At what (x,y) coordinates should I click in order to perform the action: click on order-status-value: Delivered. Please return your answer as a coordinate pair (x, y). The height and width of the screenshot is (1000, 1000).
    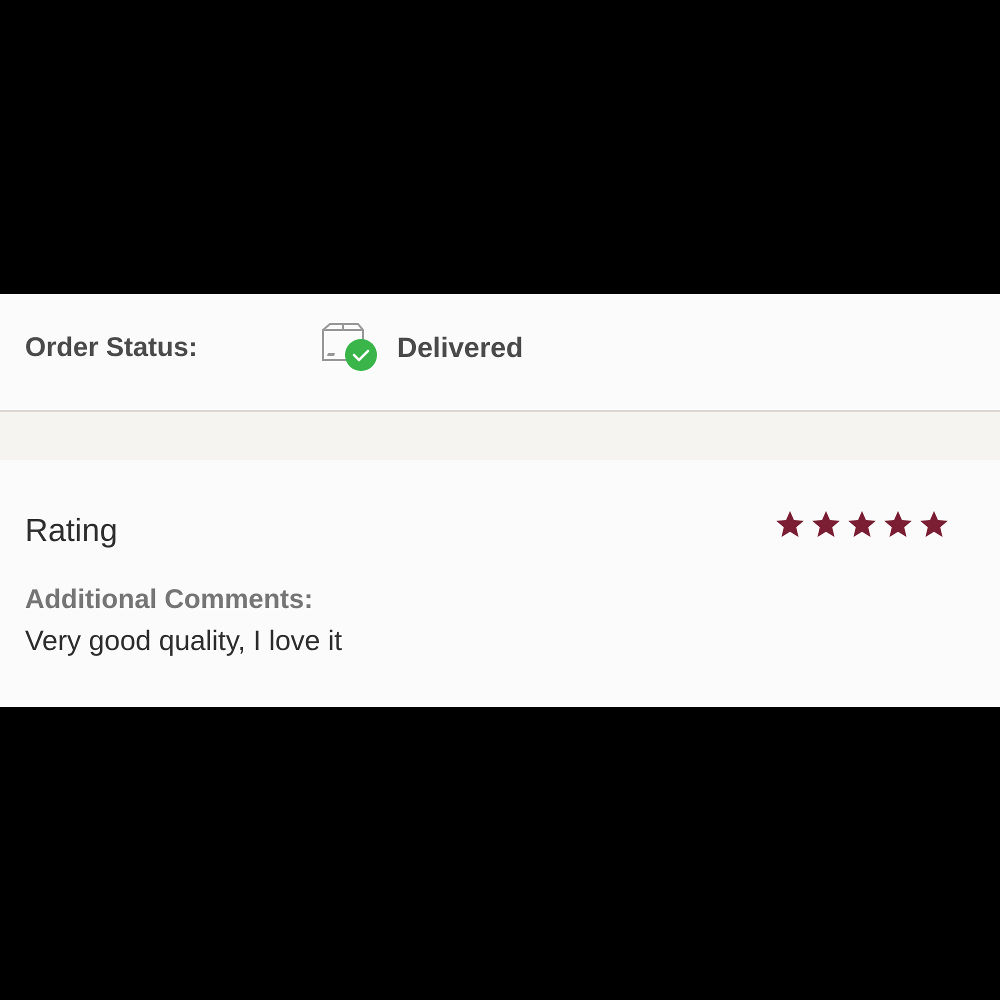
    Looking at the image, I should click on (460, 348).